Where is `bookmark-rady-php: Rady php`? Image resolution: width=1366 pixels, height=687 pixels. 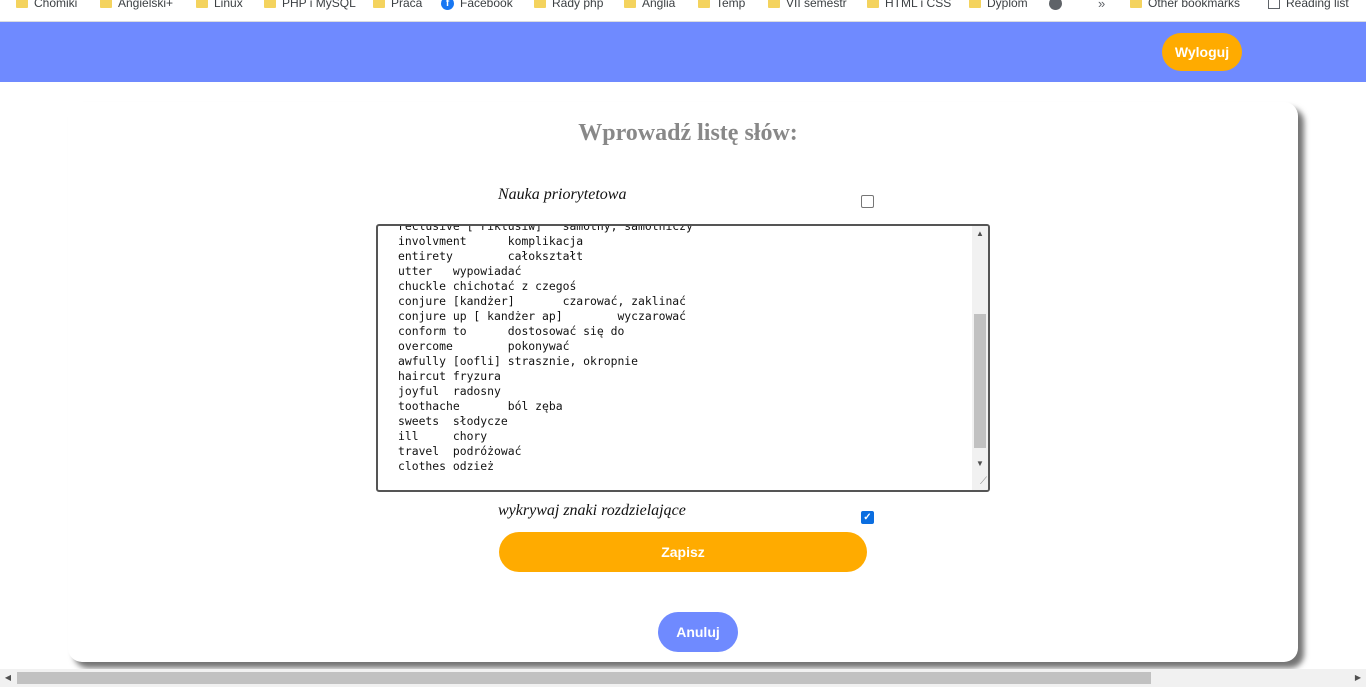
bookmark-rady-php: Rady php is located at coordinates (568, 5).